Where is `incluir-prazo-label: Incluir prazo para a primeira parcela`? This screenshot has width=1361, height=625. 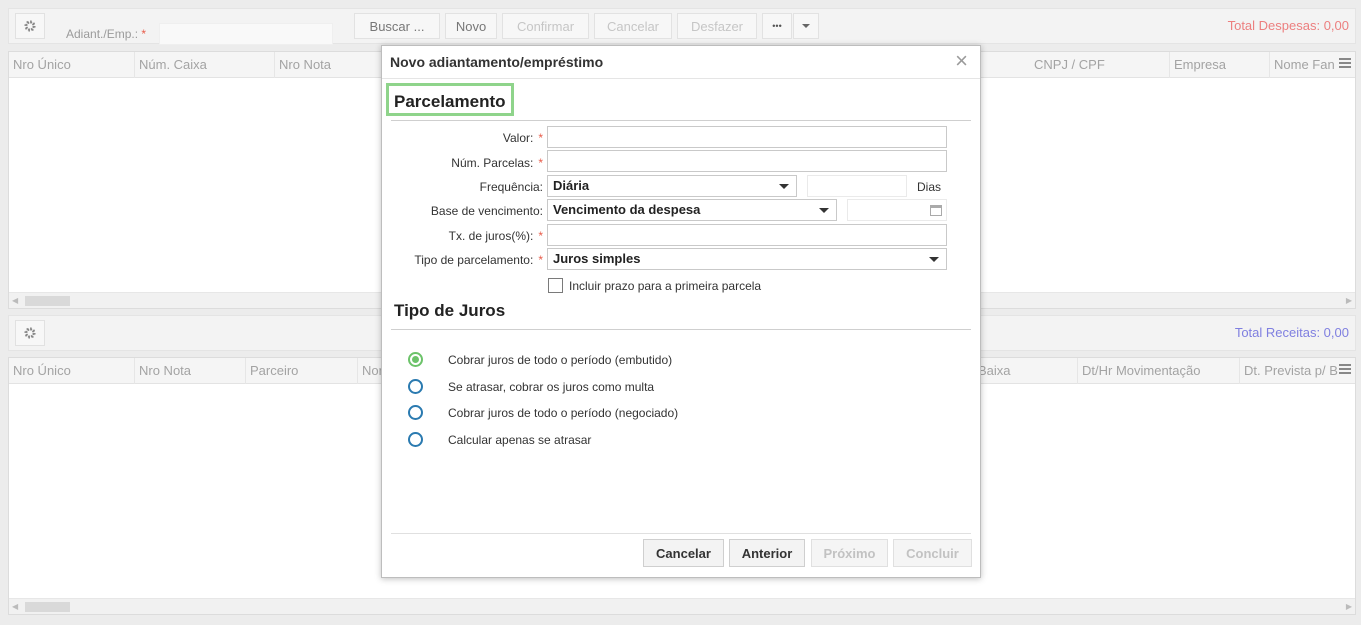 incluir-prazo-label: Incluir prazo para a primeira parcela is located at coordinates (665, 286).